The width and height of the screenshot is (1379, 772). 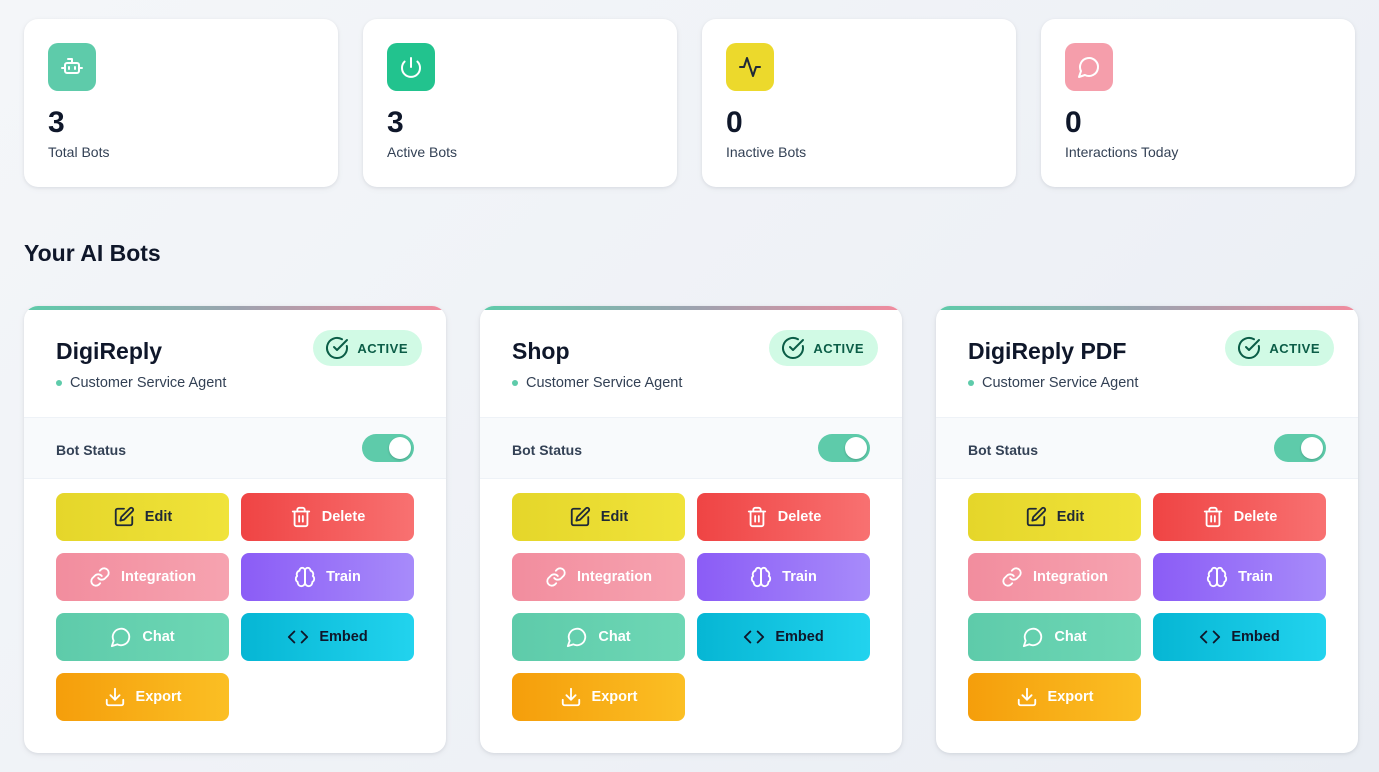 I want to click on activity-icon, so click(x=750, y=67).